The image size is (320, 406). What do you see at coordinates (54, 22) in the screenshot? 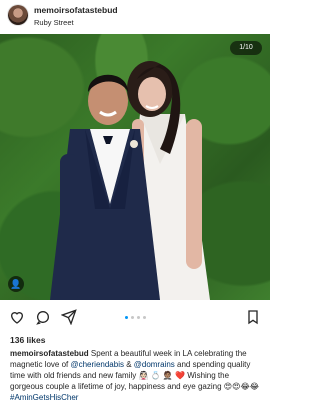
I see `location: Ruby Street` at bounding box center [54, 22].